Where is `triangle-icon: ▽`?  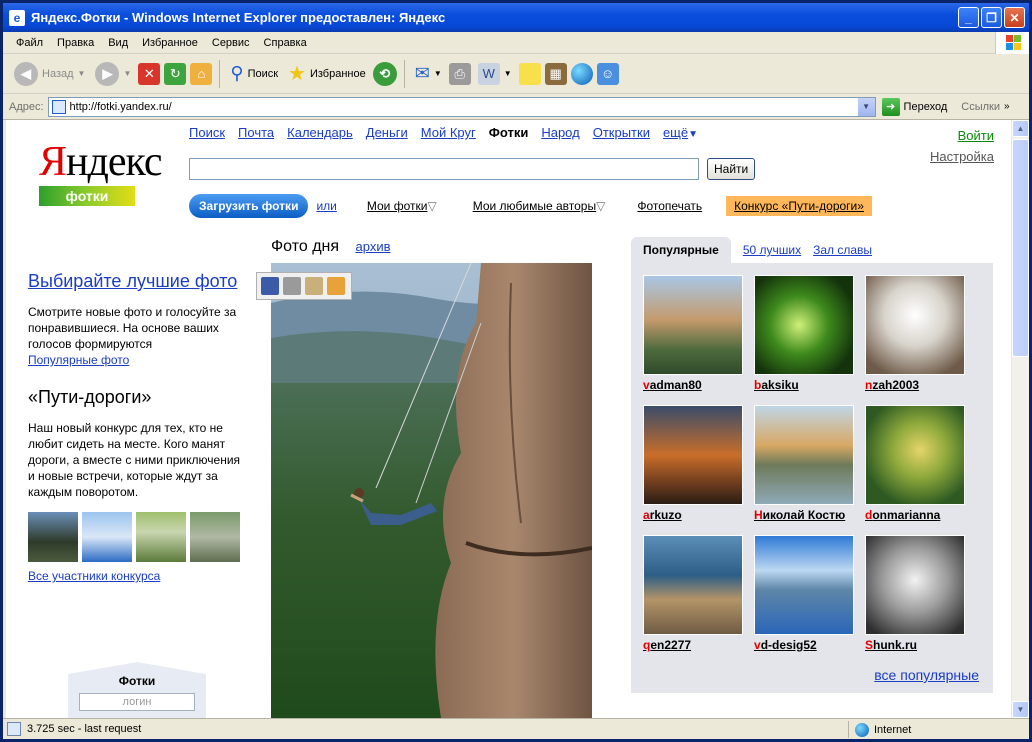
triangle-icon: ▽ is located at coordinates (601, 206).